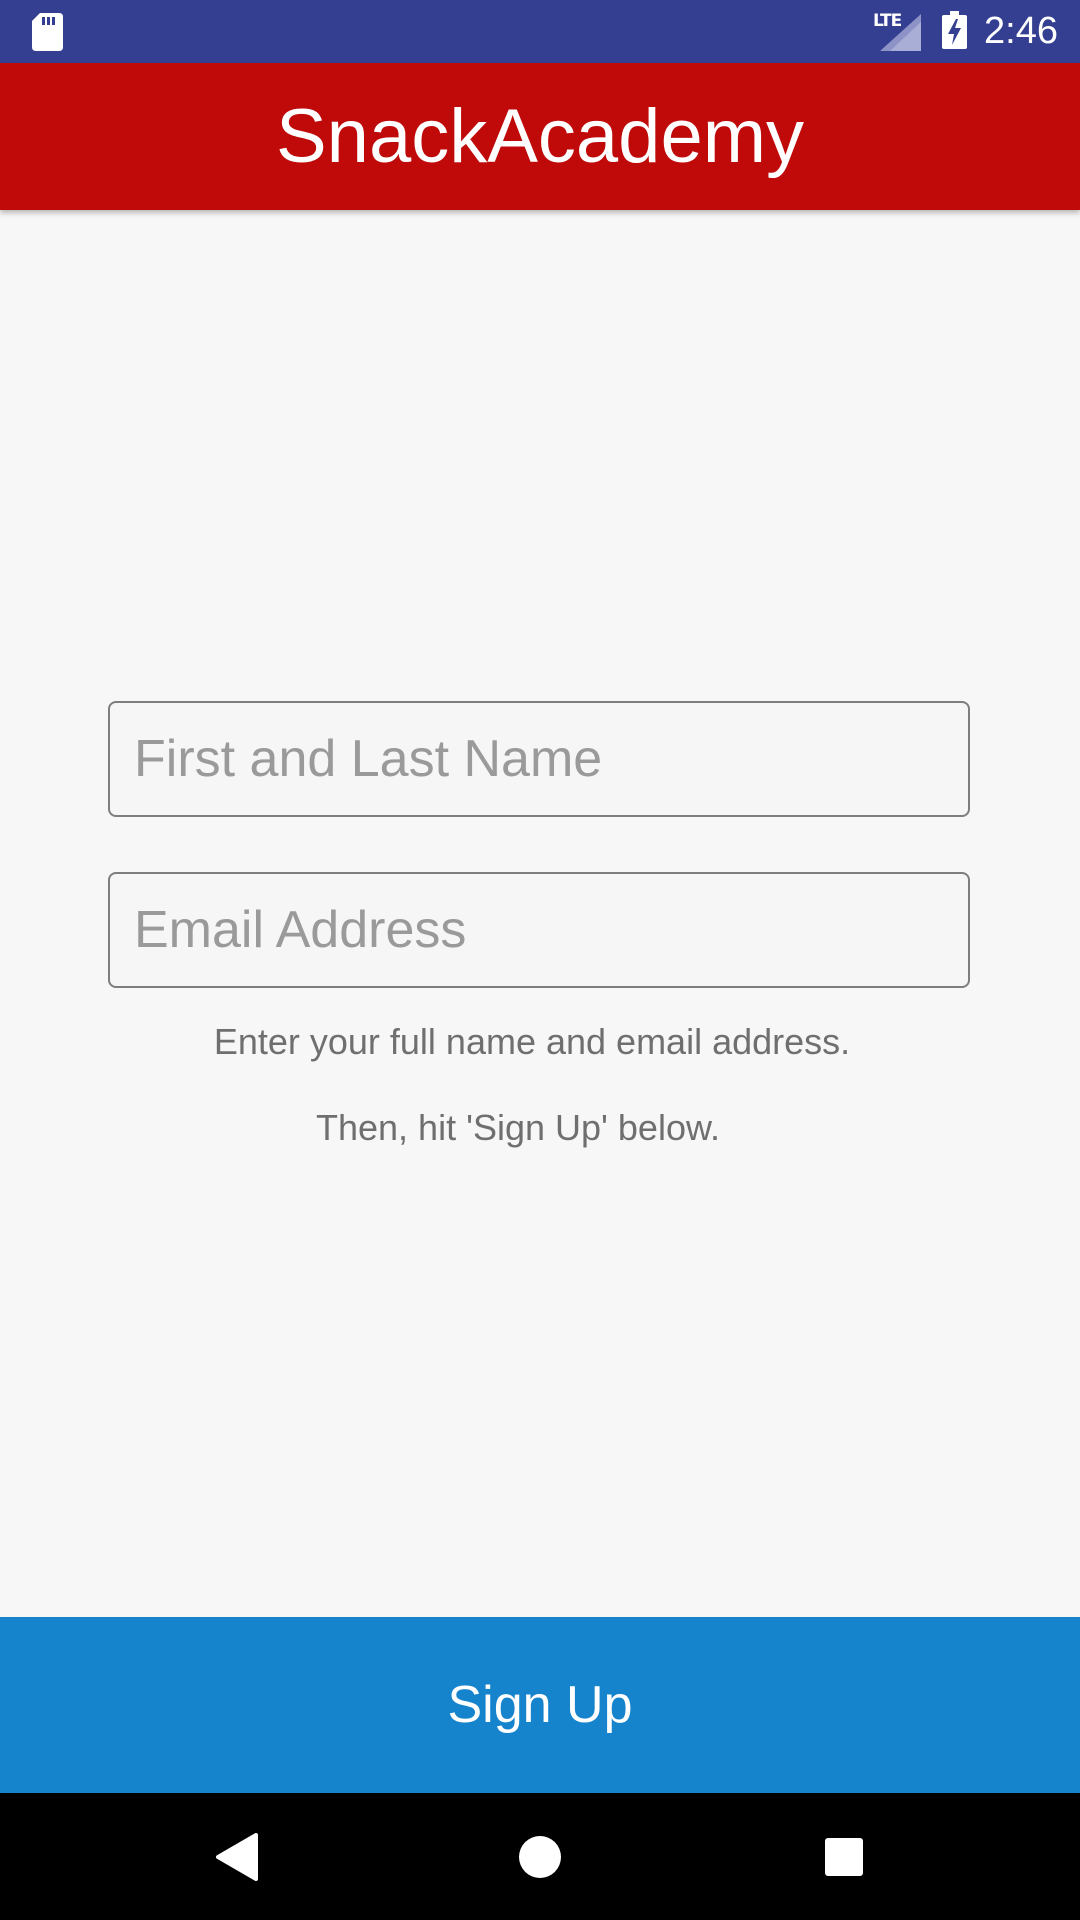 This screenshot has width=1080, height=1920. I want to click on sign-up-button: Sign Up, so click(540, 1705).